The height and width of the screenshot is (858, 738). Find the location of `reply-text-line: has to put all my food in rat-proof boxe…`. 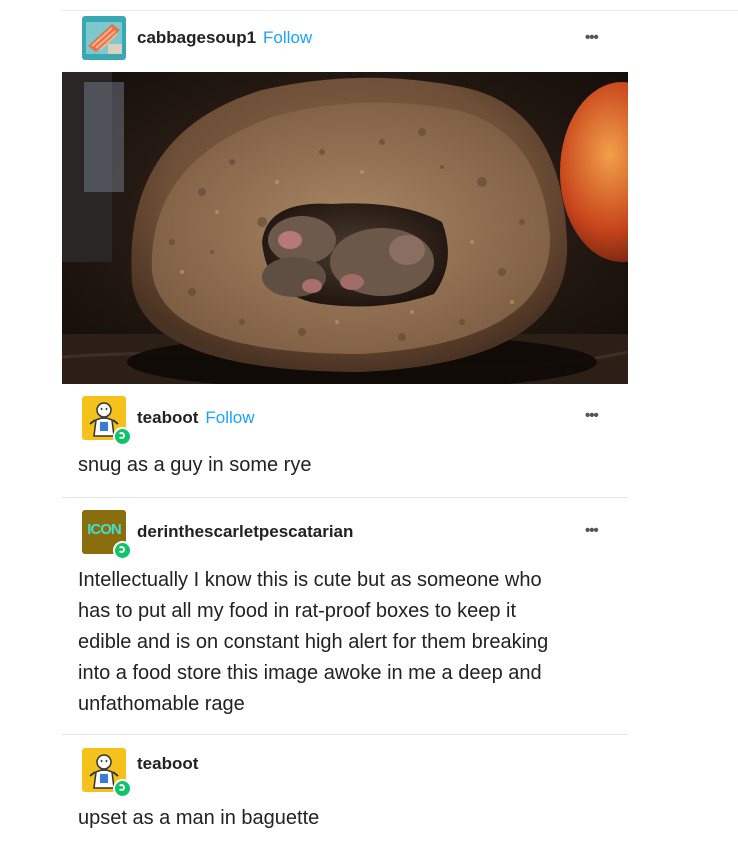

reply-text-line: has to put all my food in rat-proof boxe… is located at coordinates (297, 611).